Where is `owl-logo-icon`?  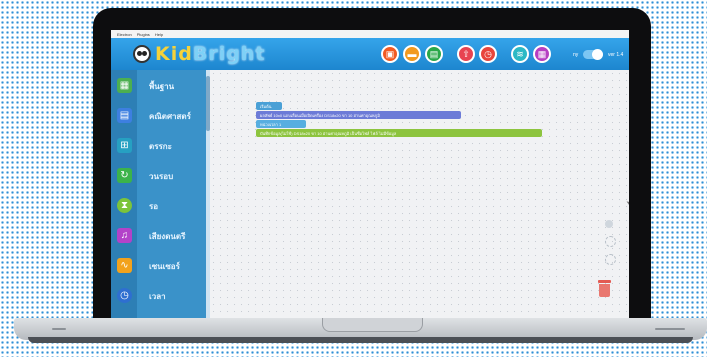
owl-logo-icon is located at coordinates (142, 54).